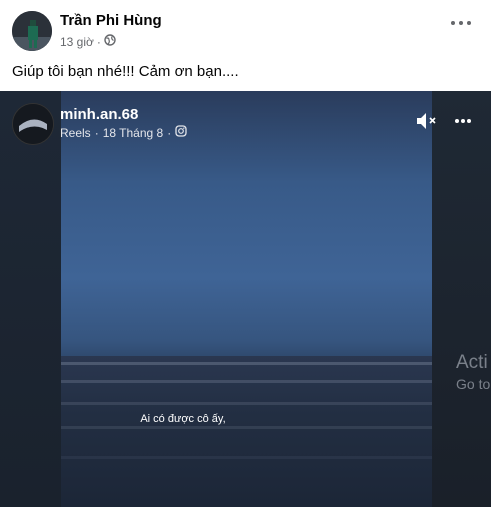 Image resolution: width=491 pixels, height=507 pixels. I want to click on reel-caption: Ai có được cô ấy,, so click(183, 419).